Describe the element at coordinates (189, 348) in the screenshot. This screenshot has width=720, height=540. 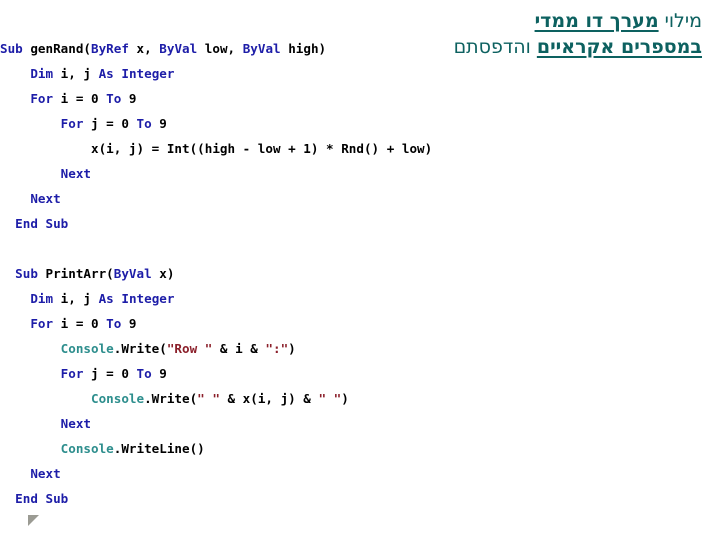
I see `code-token: "Row "` at that location.